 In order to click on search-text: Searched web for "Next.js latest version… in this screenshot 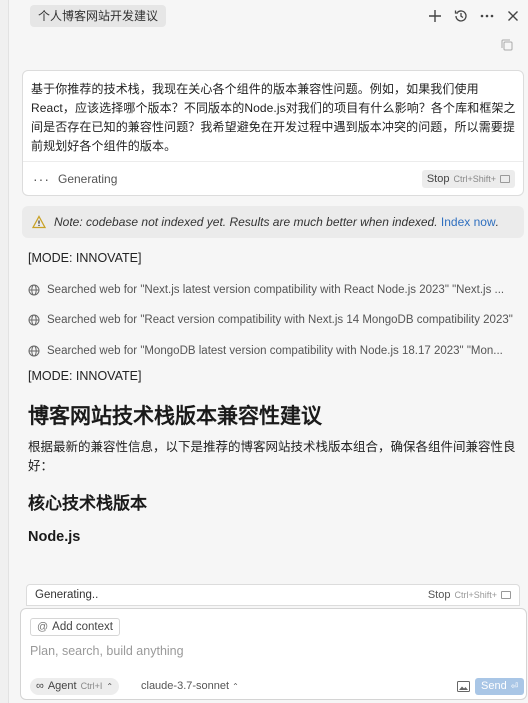, I will do `click(276, 290)`.